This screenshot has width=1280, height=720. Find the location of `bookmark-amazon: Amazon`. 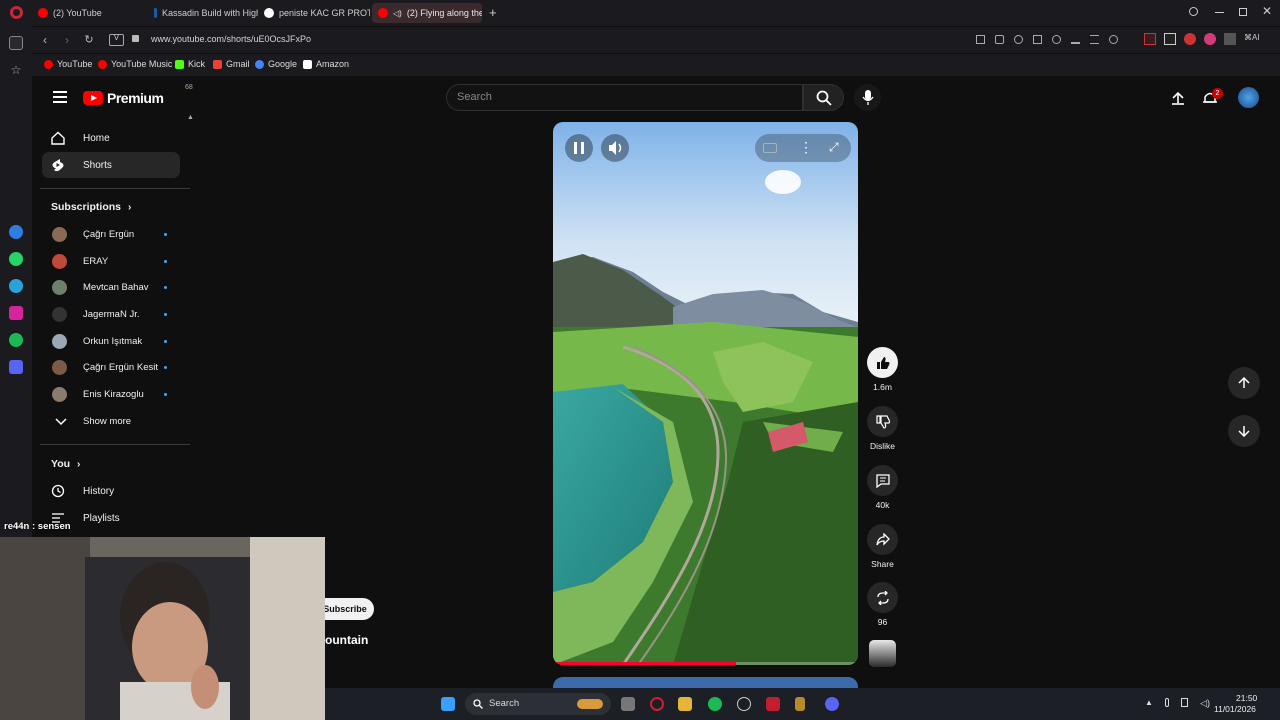

bookmark-amazon: Amazon is located at coordinates (326, 64).